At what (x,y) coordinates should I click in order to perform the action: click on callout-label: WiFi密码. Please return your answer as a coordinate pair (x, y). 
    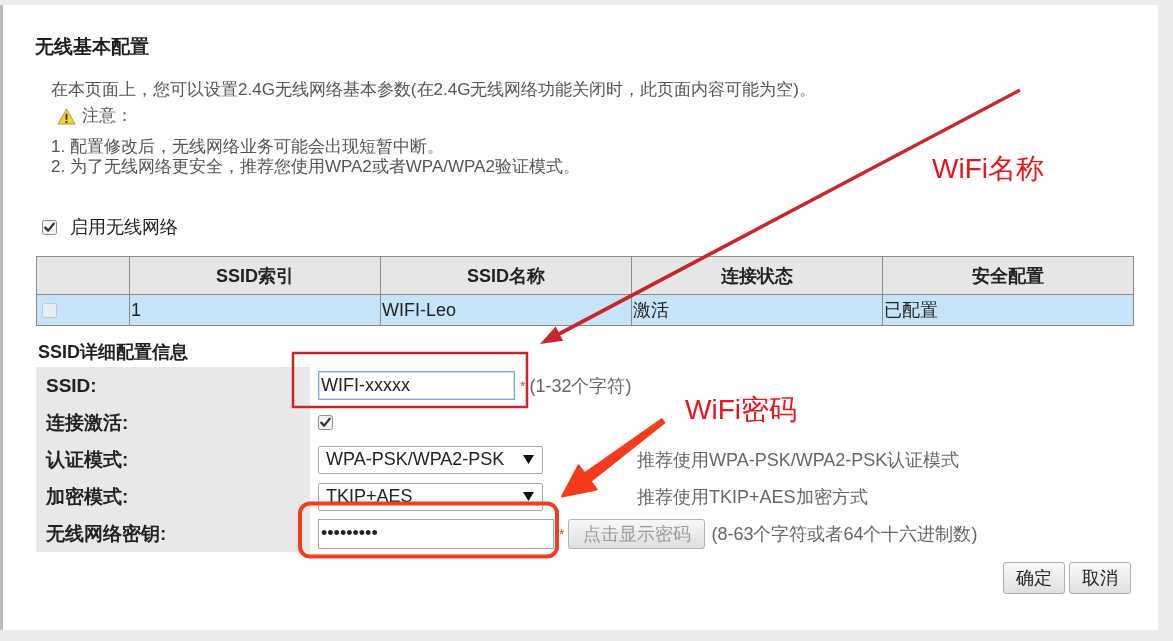
    Looking at the image, I should click on (741, 410).